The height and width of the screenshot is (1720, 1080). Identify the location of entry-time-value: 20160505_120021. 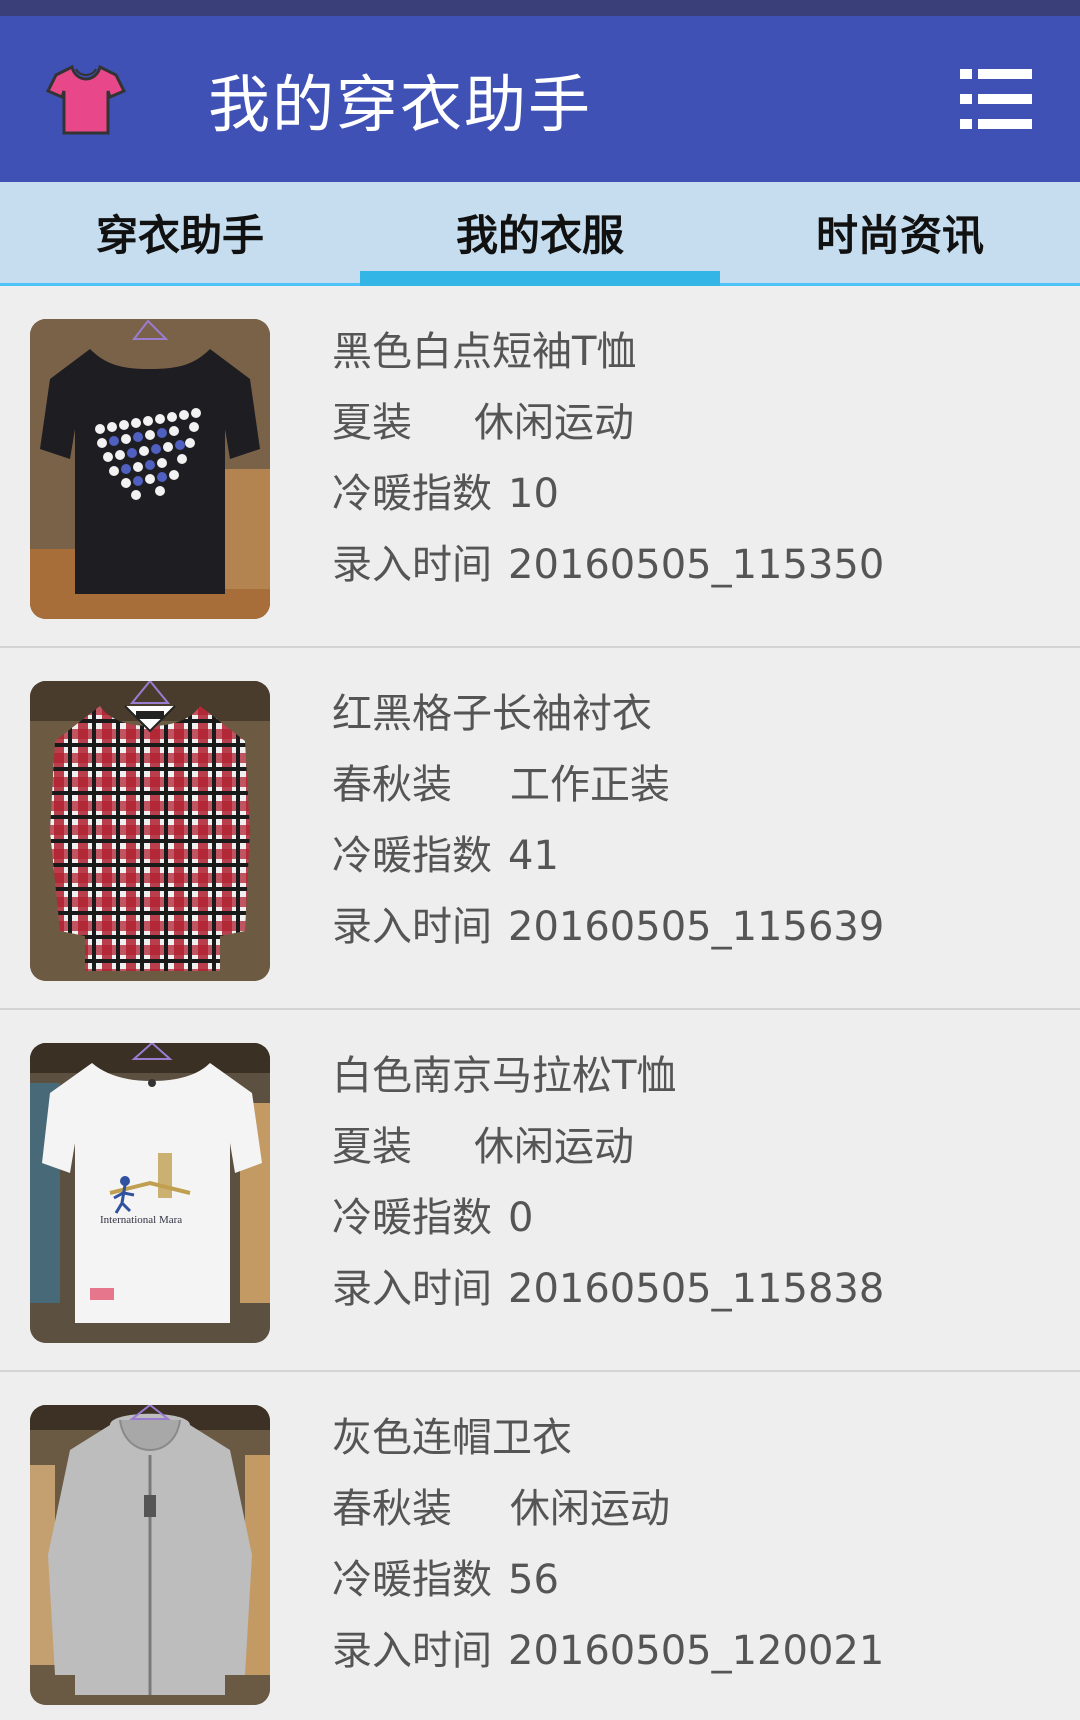
(696, 1651).